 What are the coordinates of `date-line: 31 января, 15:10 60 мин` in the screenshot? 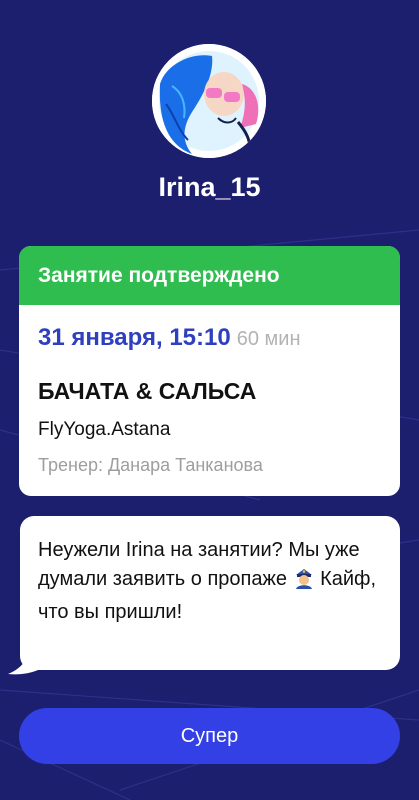 It's located at (169, 338).